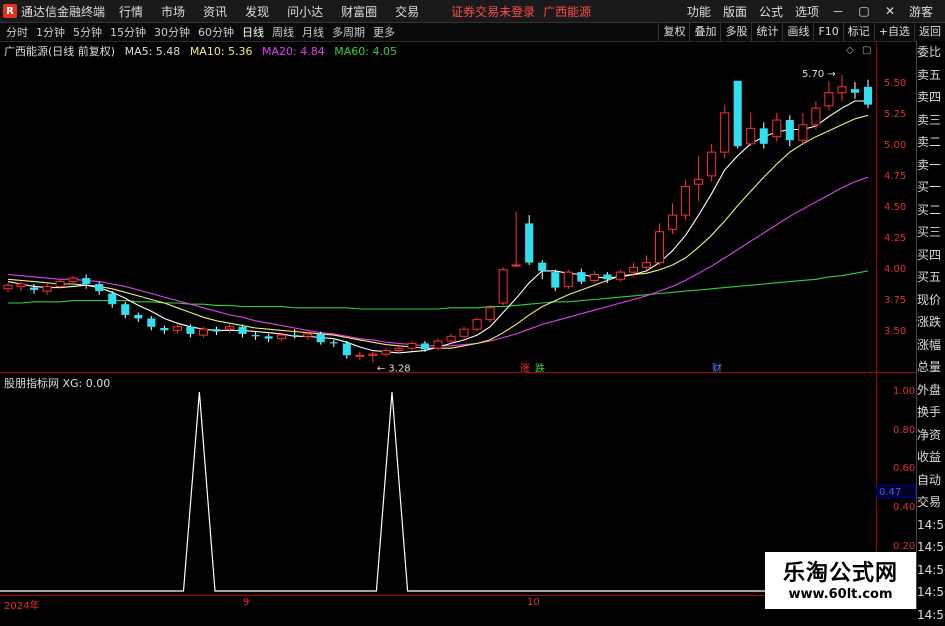  What do you see at coordinates (216, 32) in the screenshot?
I see `period-60min: 60分钟` at bounding box center [216, 32].